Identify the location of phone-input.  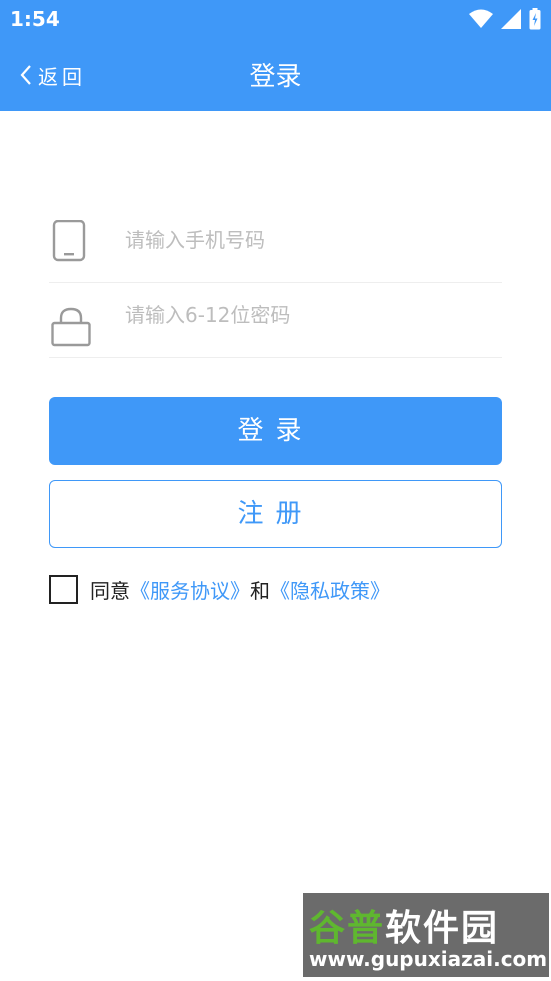
(310, 240).